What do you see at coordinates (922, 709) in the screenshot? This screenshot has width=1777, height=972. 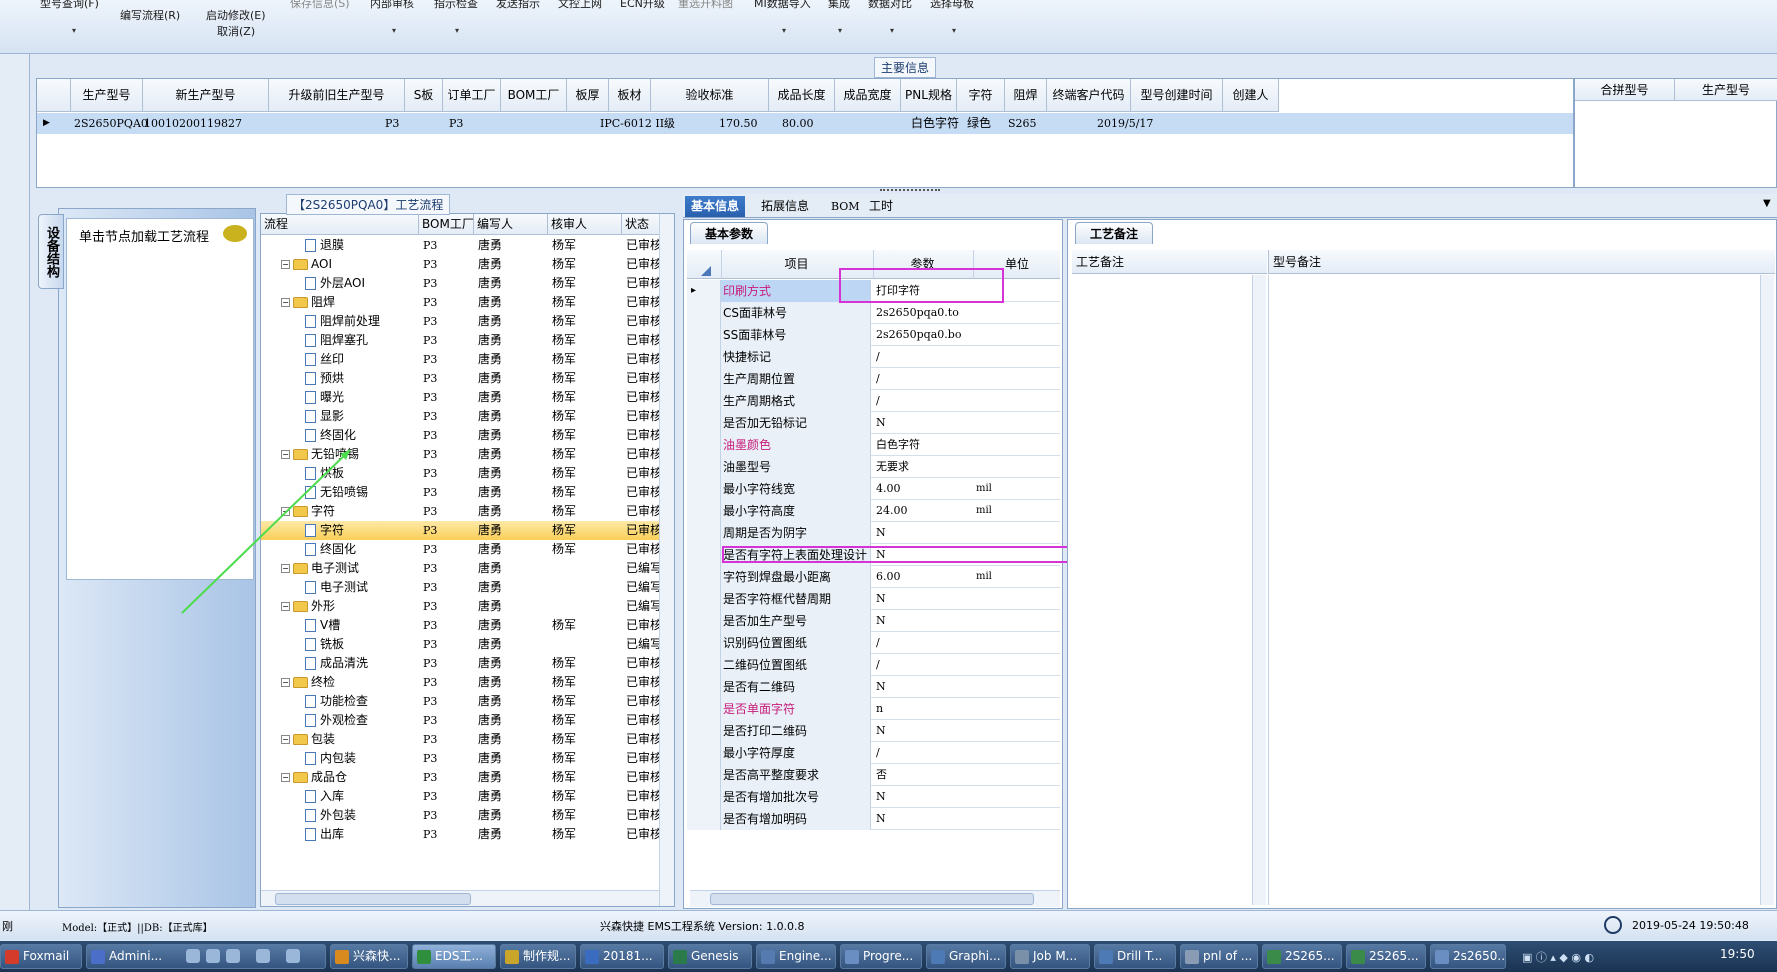 I see `param-value: n` at bounding box center [922, 709].